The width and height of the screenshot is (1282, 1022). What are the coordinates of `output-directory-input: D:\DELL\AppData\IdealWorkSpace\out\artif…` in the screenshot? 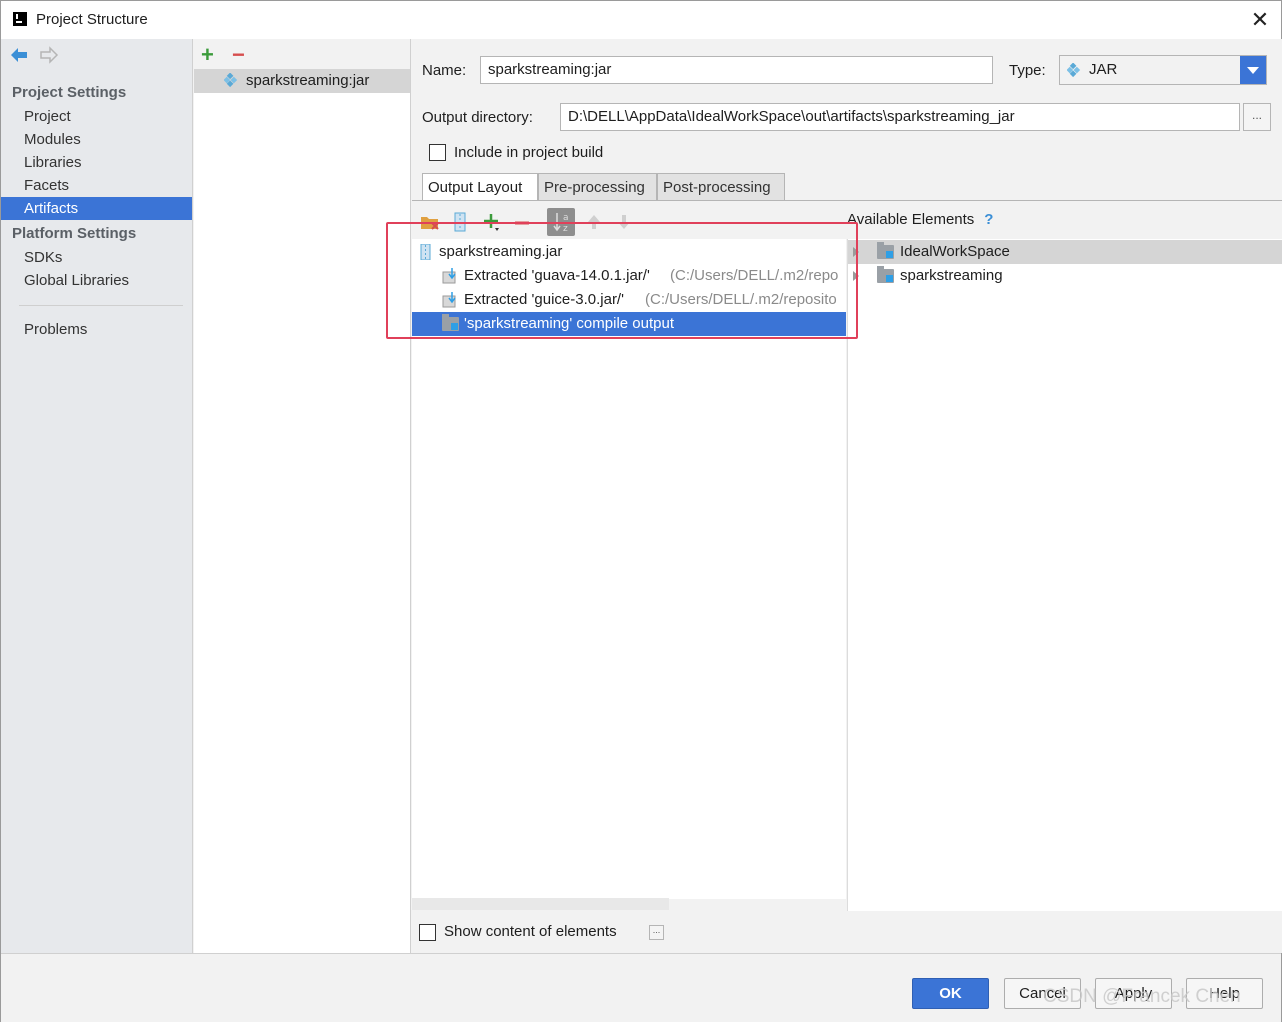 It's located at (900, 117).